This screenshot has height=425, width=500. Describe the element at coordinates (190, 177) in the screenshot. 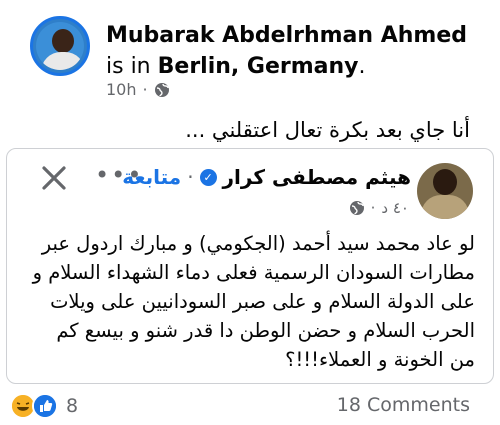

I see `shared-sep: ·` at that location.